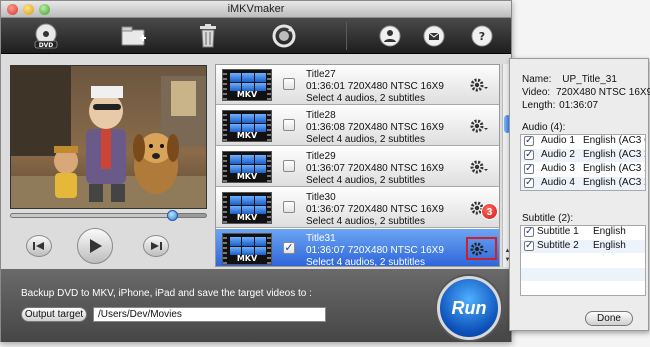  What do you see at coordinates (539, 105) in the screenshot?
I see `info-length-label: Length:` at bounding box center [539, 105].